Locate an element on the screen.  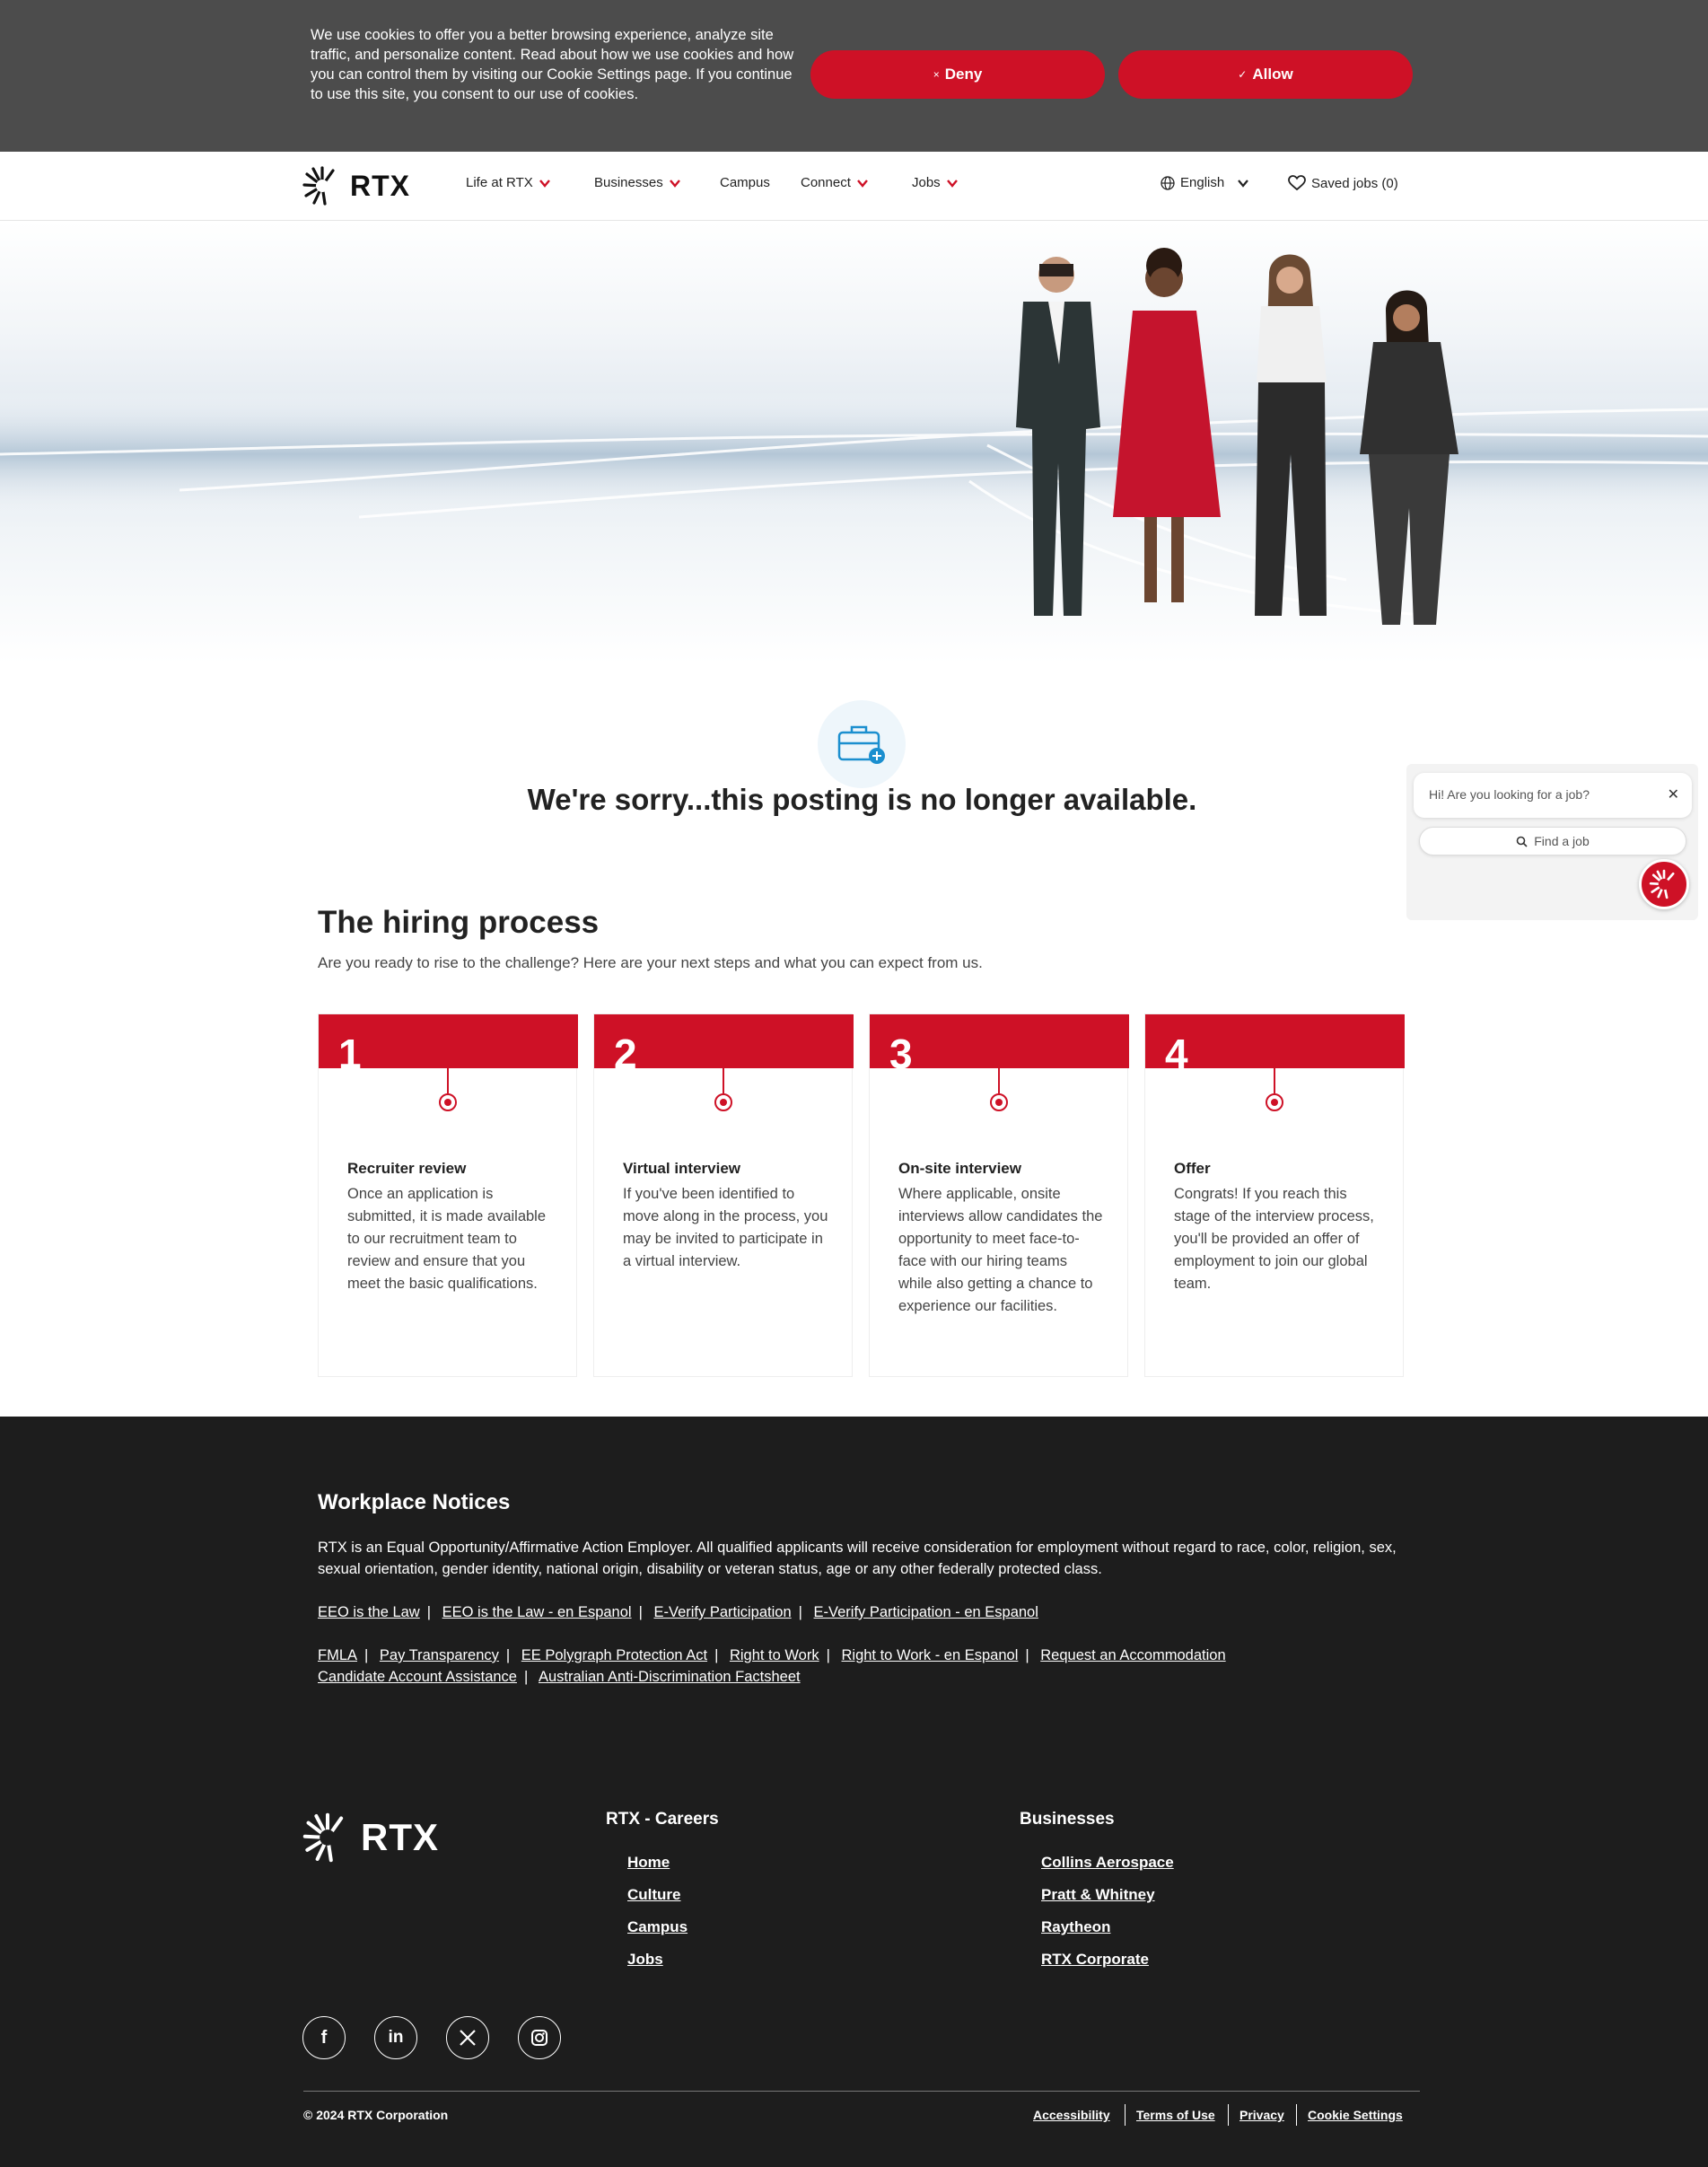
allow-label: Allow is located at coordinates (1272, 74).